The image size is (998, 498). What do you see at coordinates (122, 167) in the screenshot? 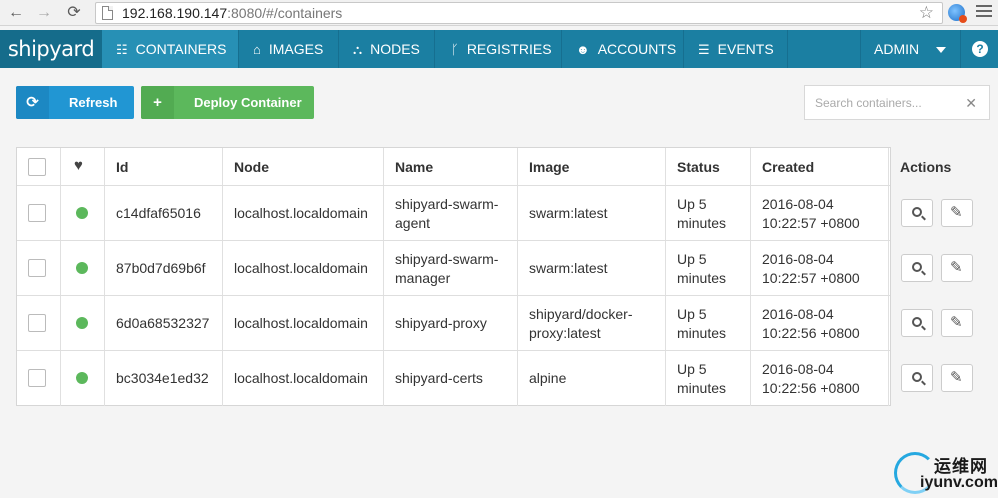
I see `header-id-label: Id` at bounding box center [122, 167].